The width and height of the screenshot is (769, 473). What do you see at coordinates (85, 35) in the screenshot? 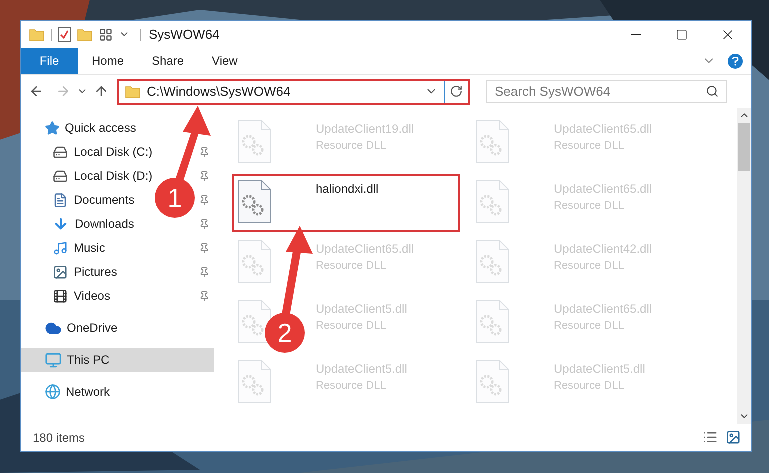
I see `new-folder-icon` at bounding box center [85, 35].